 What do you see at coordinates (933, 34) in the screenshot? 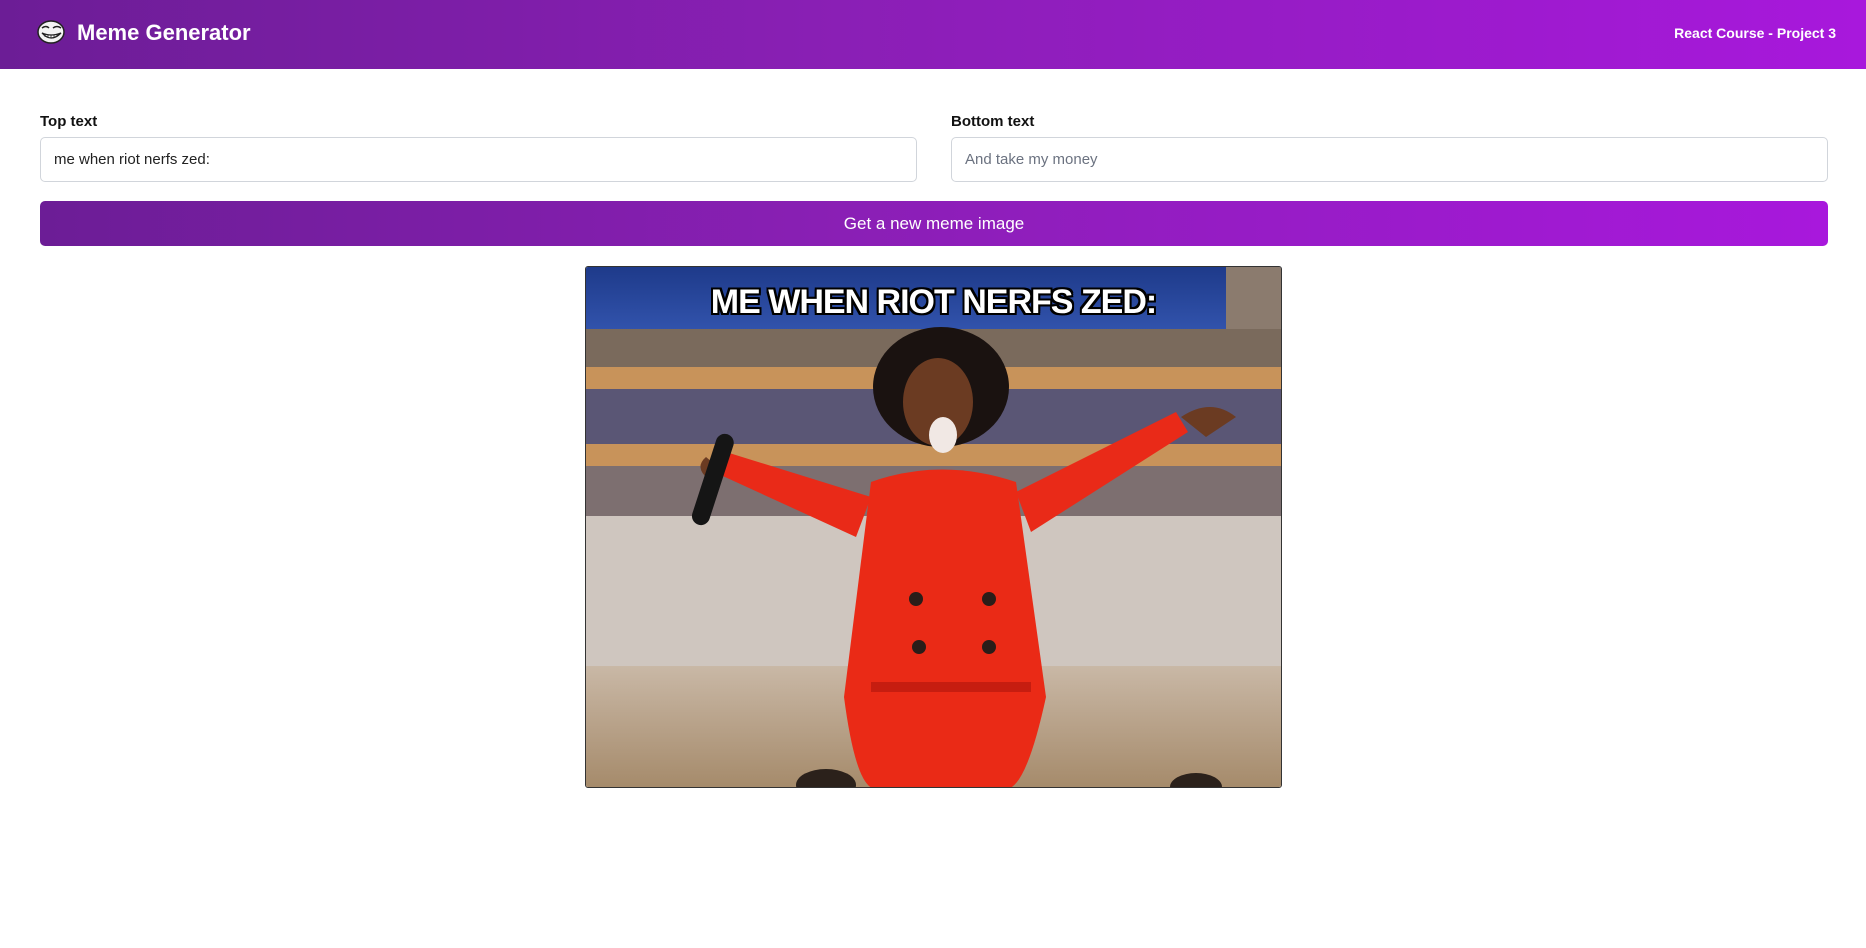
I see `app-header: Meme Generator React Course - Project 3` at bounding box center [933, 34].